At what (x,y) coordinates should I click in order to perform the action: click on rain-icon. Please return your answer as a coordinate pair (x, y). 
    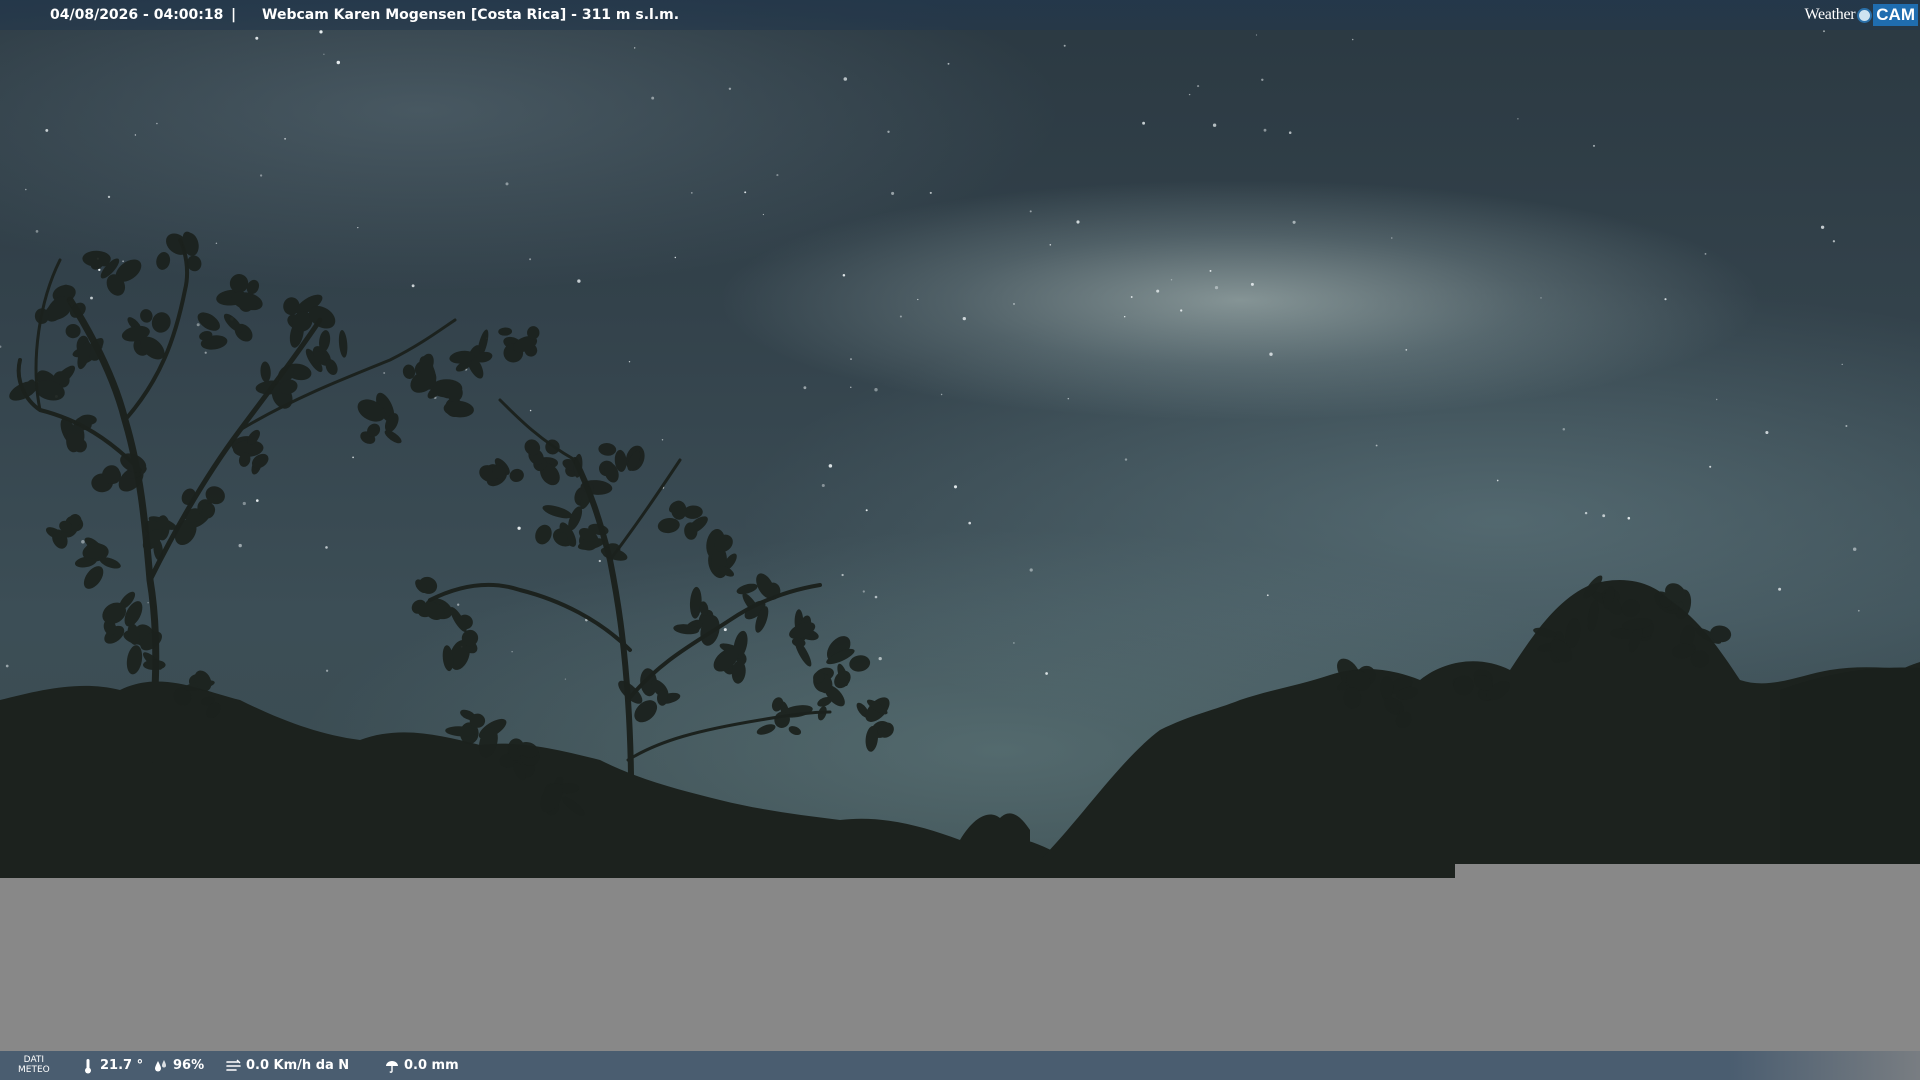
    Looking at the image, I should click on (392, 1066).